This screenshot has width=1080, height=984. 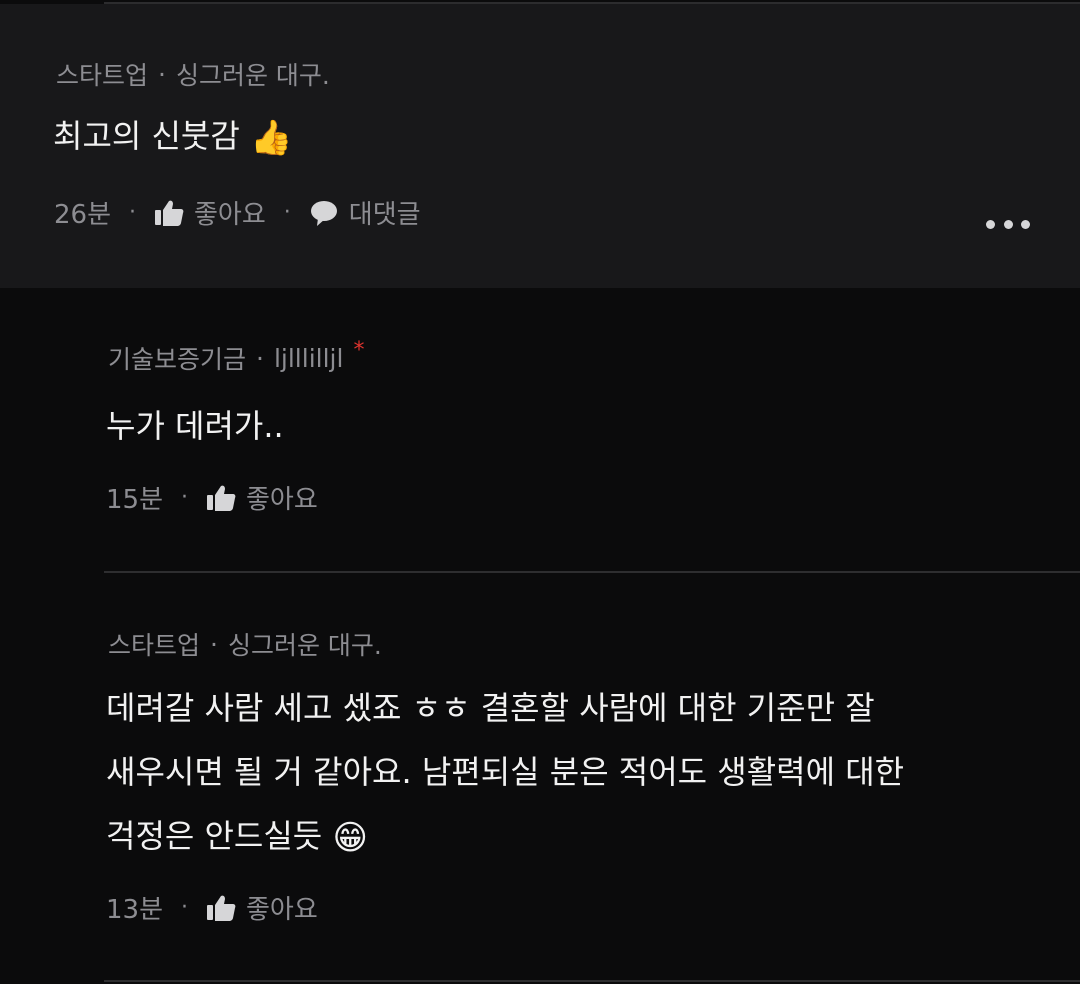 I want to click on grinning-emoji: 😁, so click(x=350, y=838).